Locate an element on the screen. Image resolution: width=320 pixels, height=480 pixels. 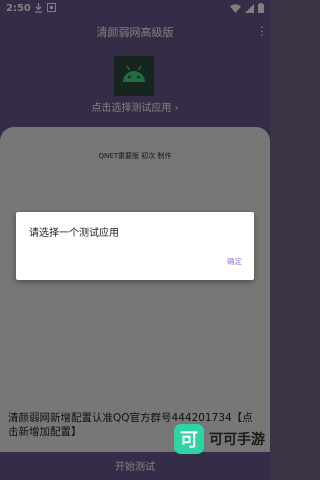
dialog-message: 请选择一个测试应用 is located at coordinates (74, 233).